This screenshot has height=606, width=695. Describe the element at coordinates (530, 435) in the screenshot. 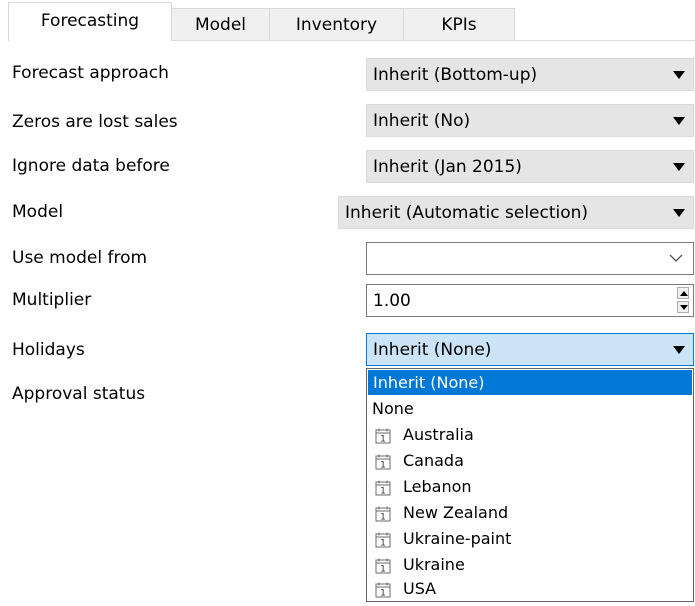

I see `holidays-option-australia: 1 Australia` at that location.